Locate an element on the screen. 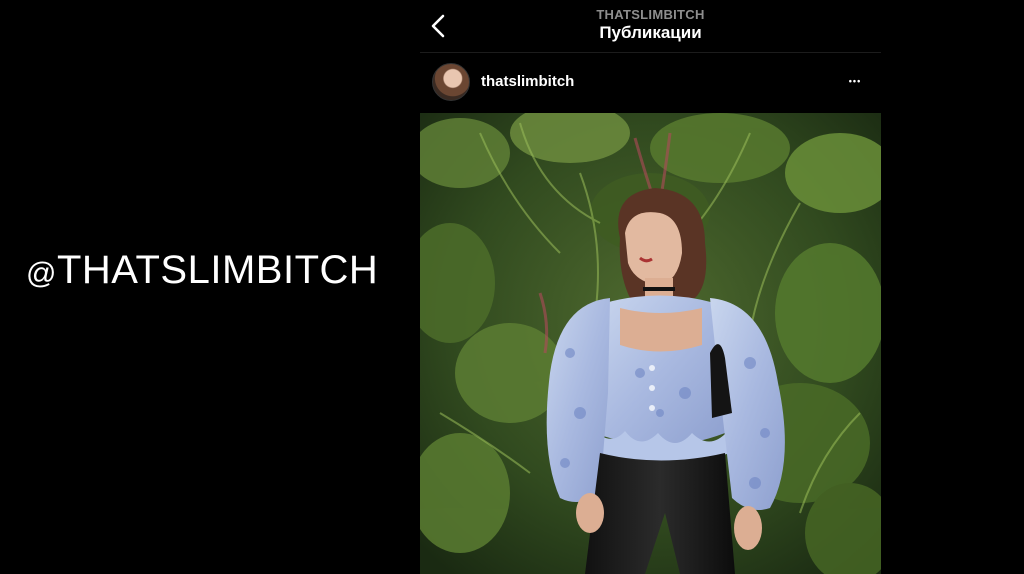 The image size is (1024, 574). more-options-button: ••• is located at coordinates (855, 81).